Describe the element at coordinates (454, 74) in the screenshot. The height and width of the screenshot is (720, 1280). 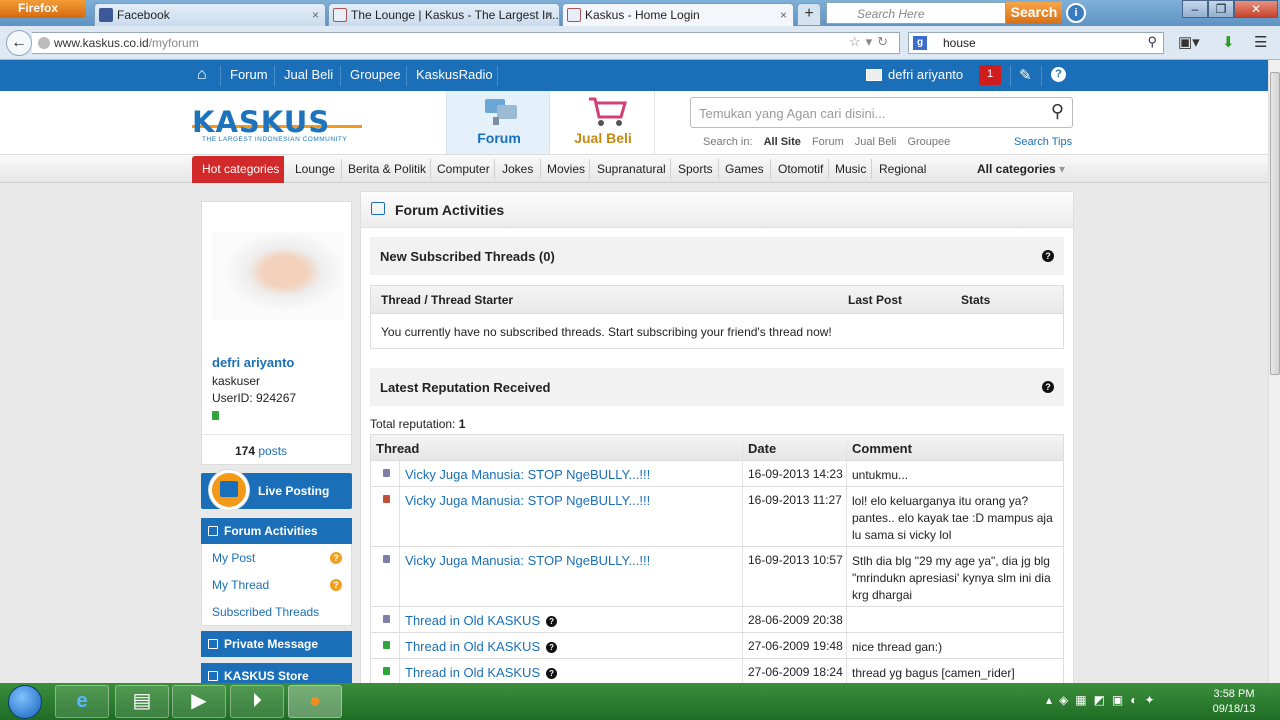
I see `nav-kaskusradio: KaskusRadio` at that location.